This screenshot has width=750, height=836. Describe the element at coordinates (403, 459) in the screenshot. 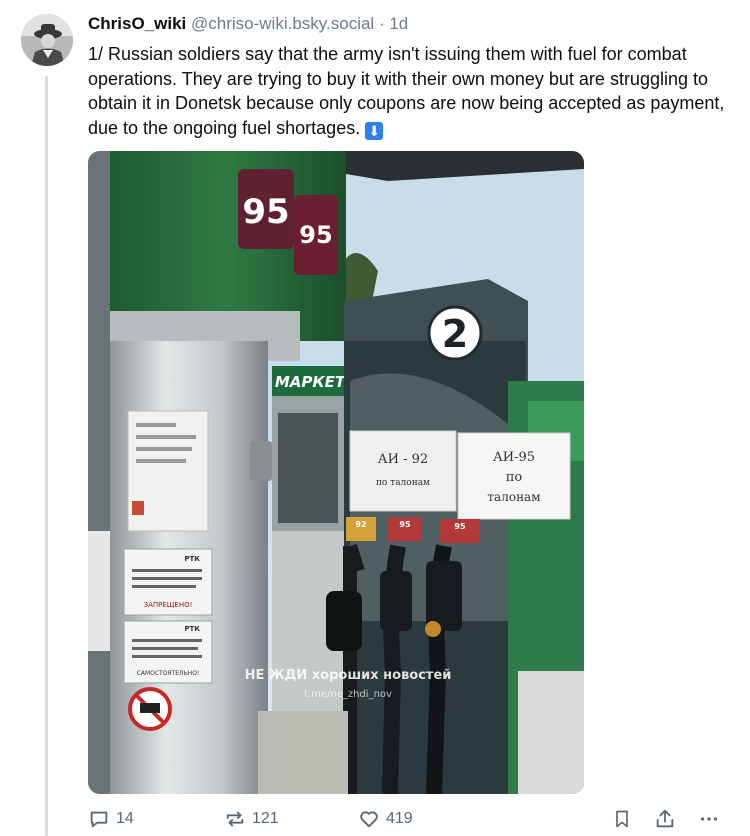

I see `sign-ai92-line1: АИ - 92` at that location.